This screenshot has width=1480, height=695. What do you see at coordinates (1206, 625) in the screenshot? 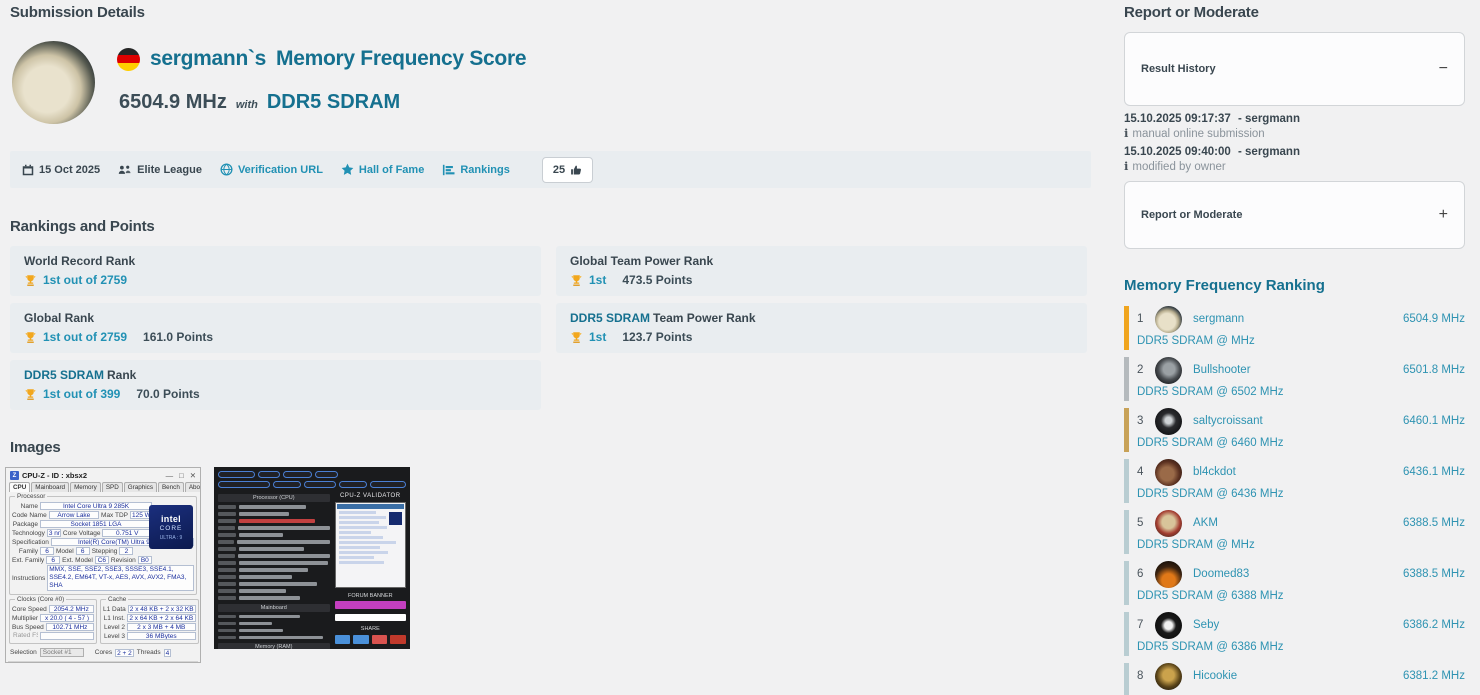
I see `user-link: Seby` at bounding box center [1206, 625].